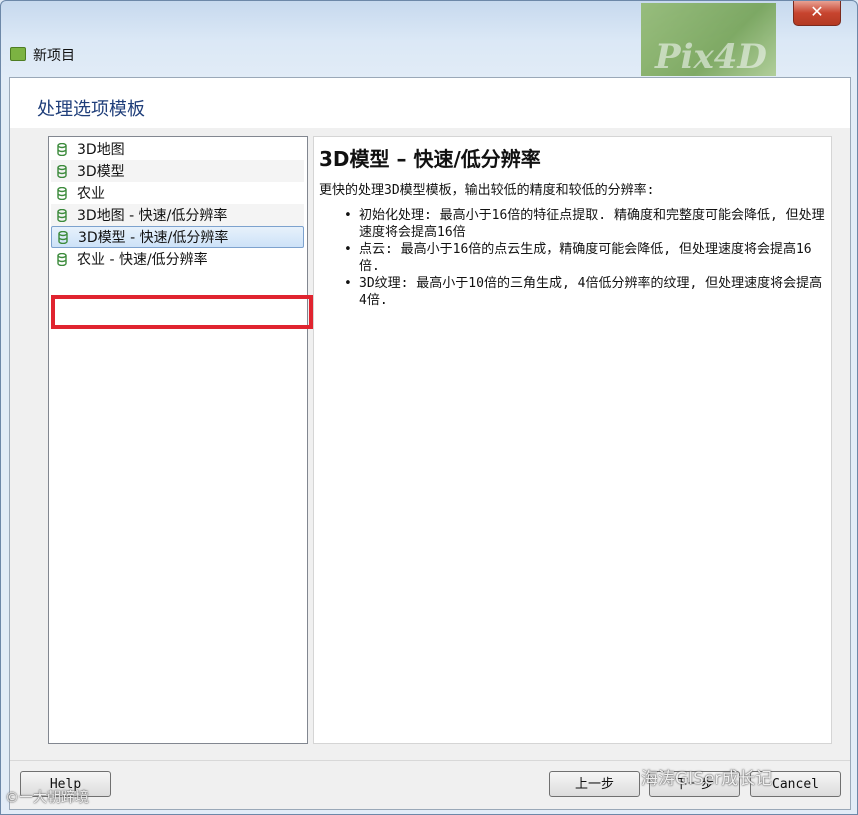 This screenshot has height=815, width=858. I want to click on template-item-label: 农业 - 快速/低分辨率, so click(142, 260).